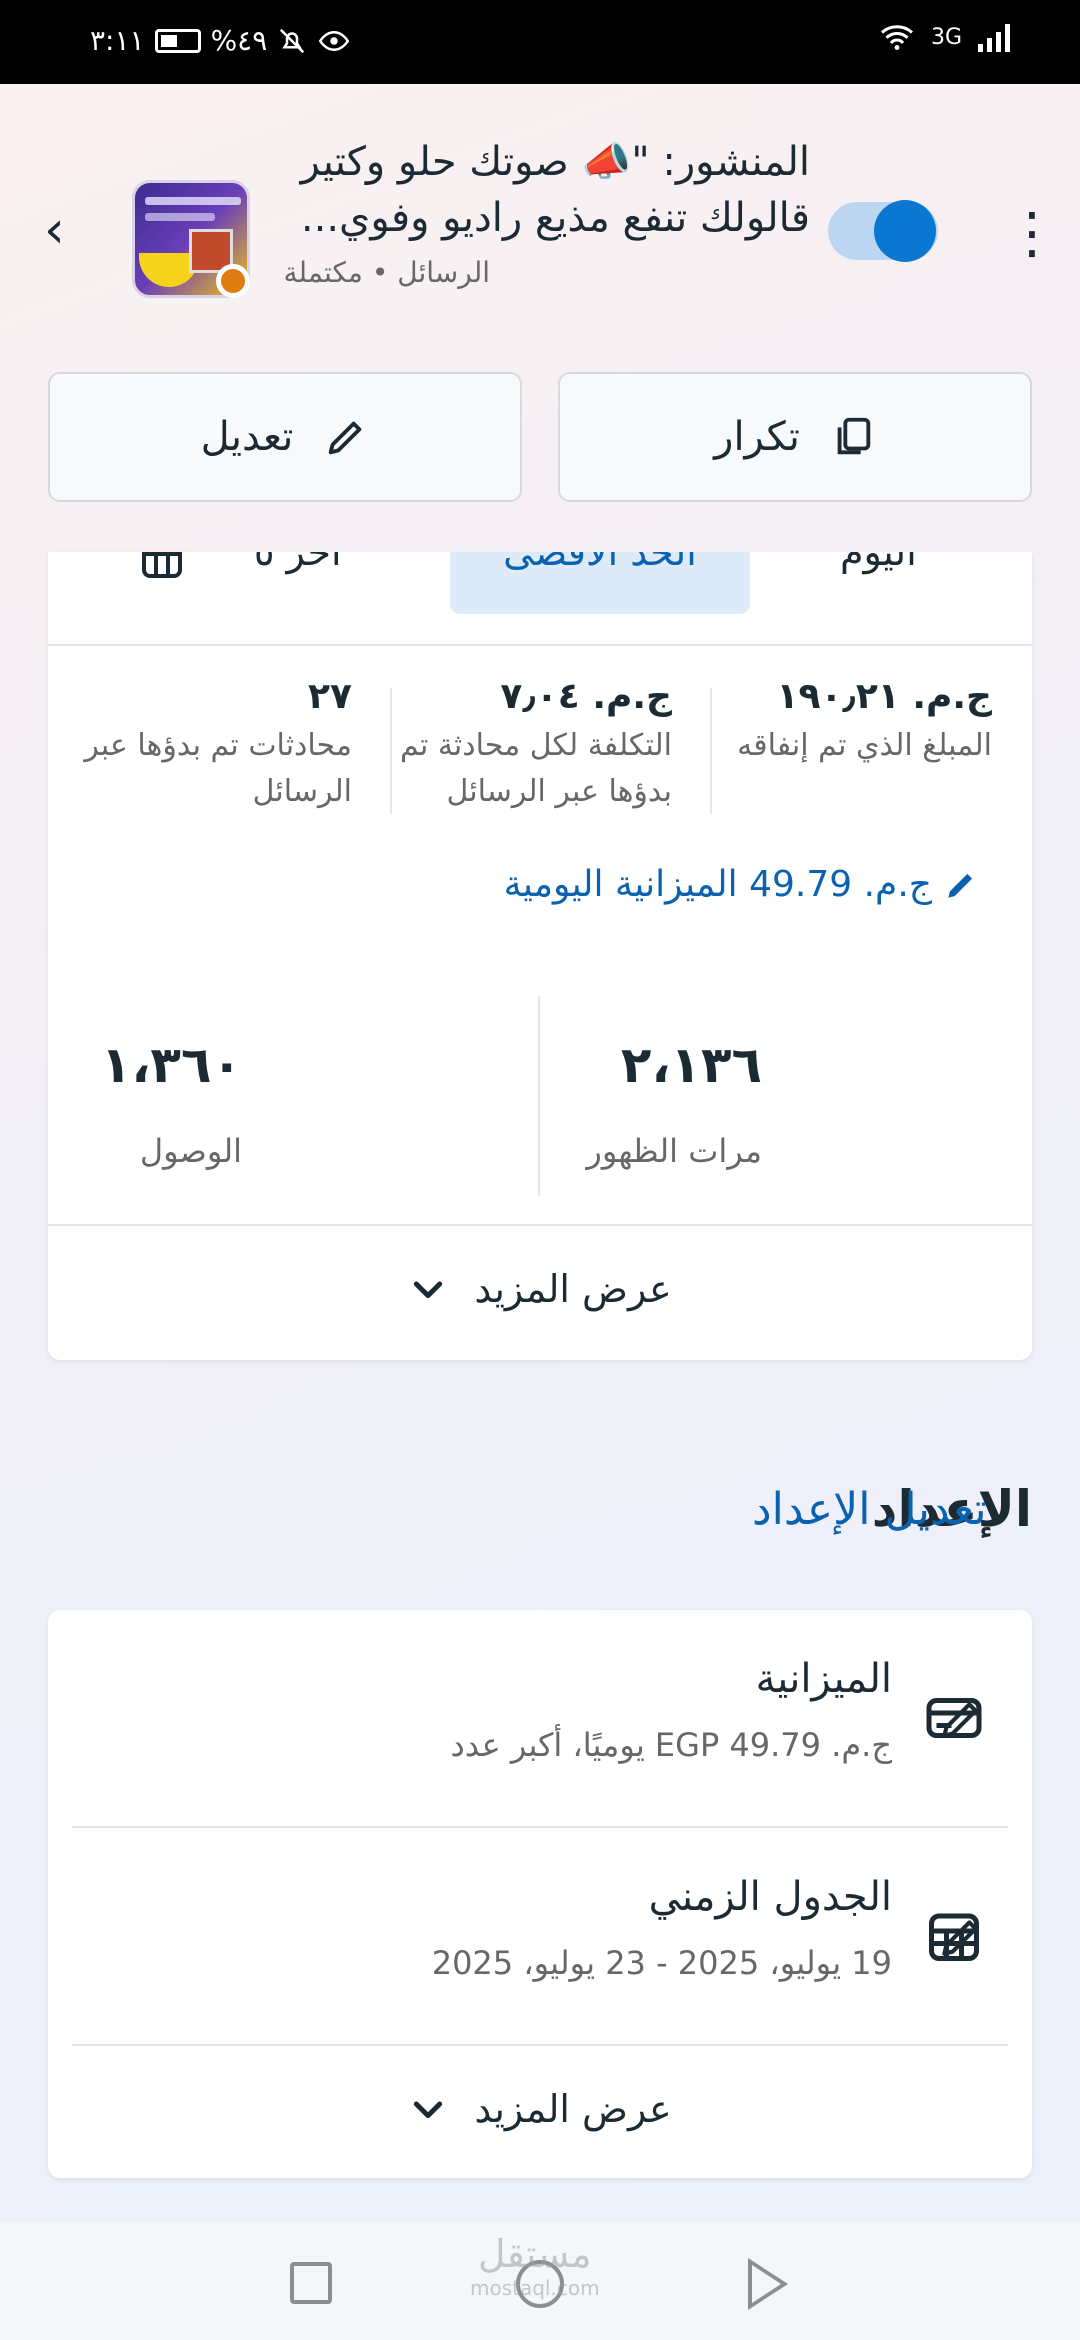 The width and height of the screenshot is (1080, 2340). Describe the element at coordinates (247, 437) in the screenshot. I see `edit-button-label: تعديل` at that location.